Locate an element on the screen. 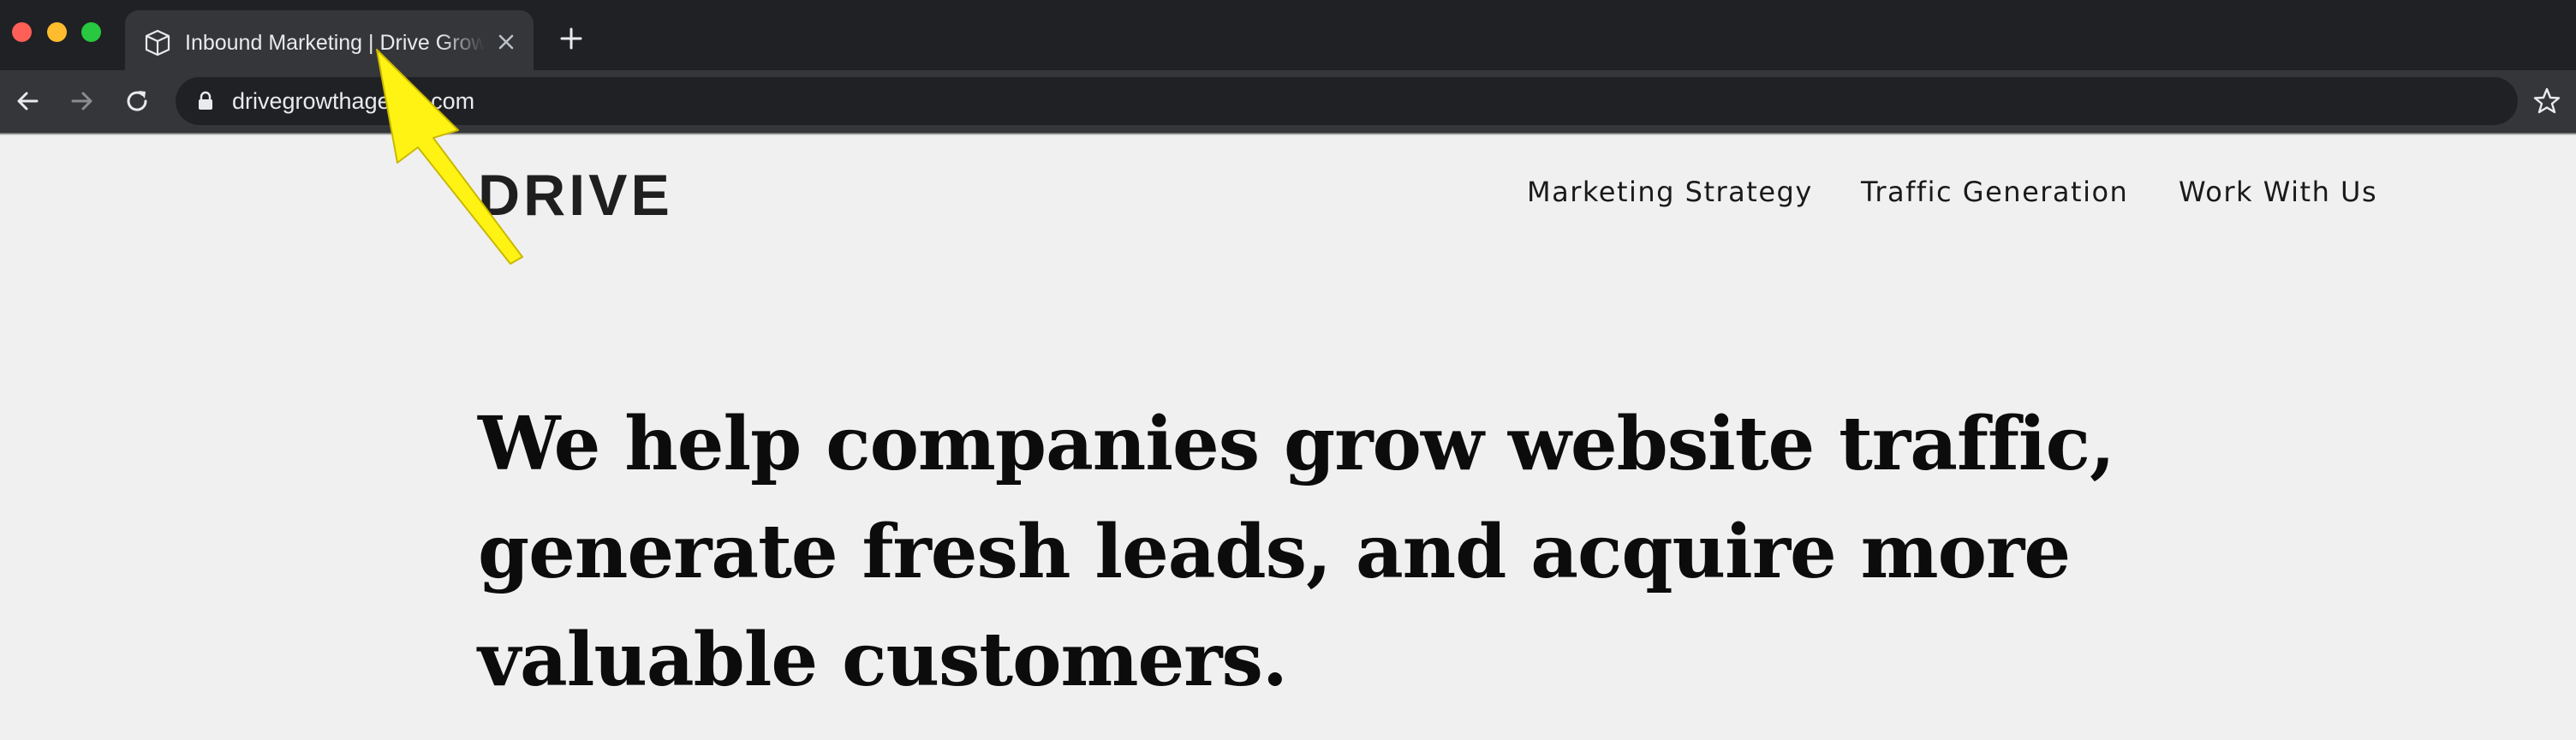 This screenshot has width=2576, height=740. hero-line: generate fresh leads, and acquire more is located at coordinates (1274, 552).